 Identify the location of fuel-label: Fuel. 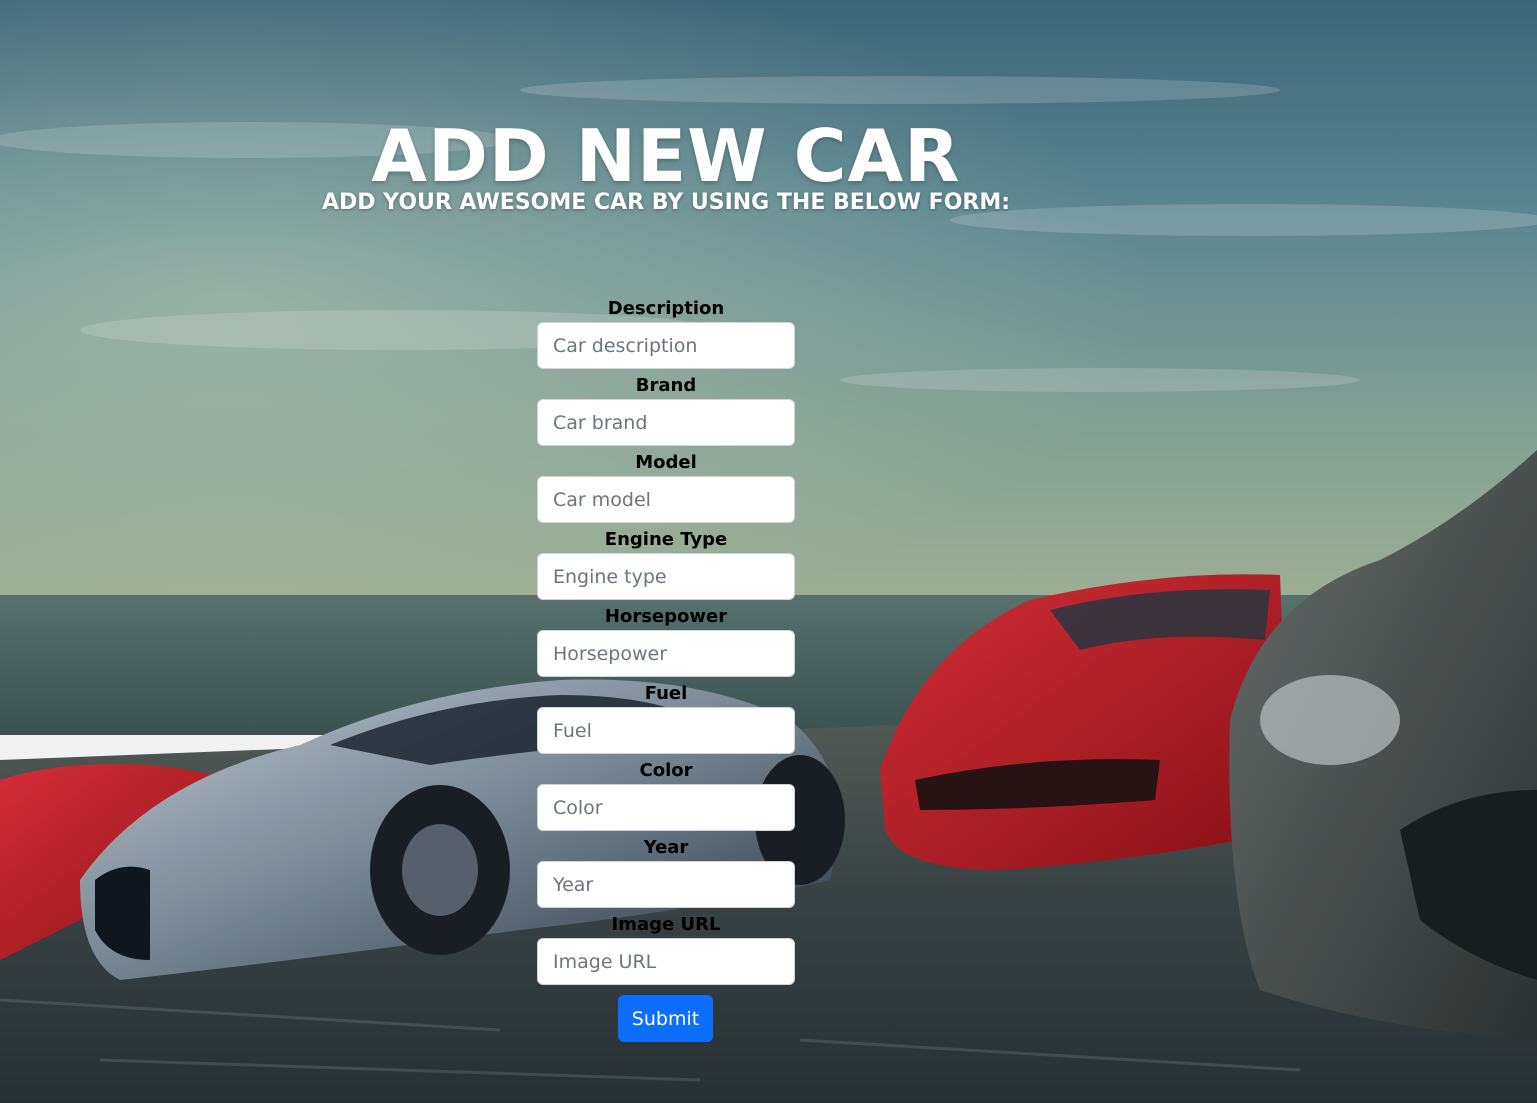
(666, 693).